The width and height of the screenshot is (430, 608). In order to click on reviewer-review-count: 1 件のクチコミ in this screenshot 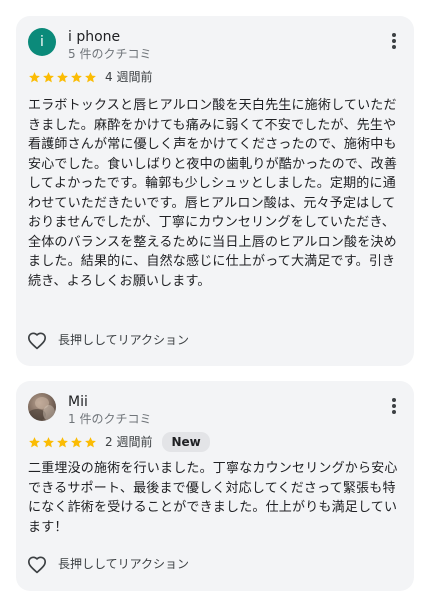, I will do `click(109, 419)`.